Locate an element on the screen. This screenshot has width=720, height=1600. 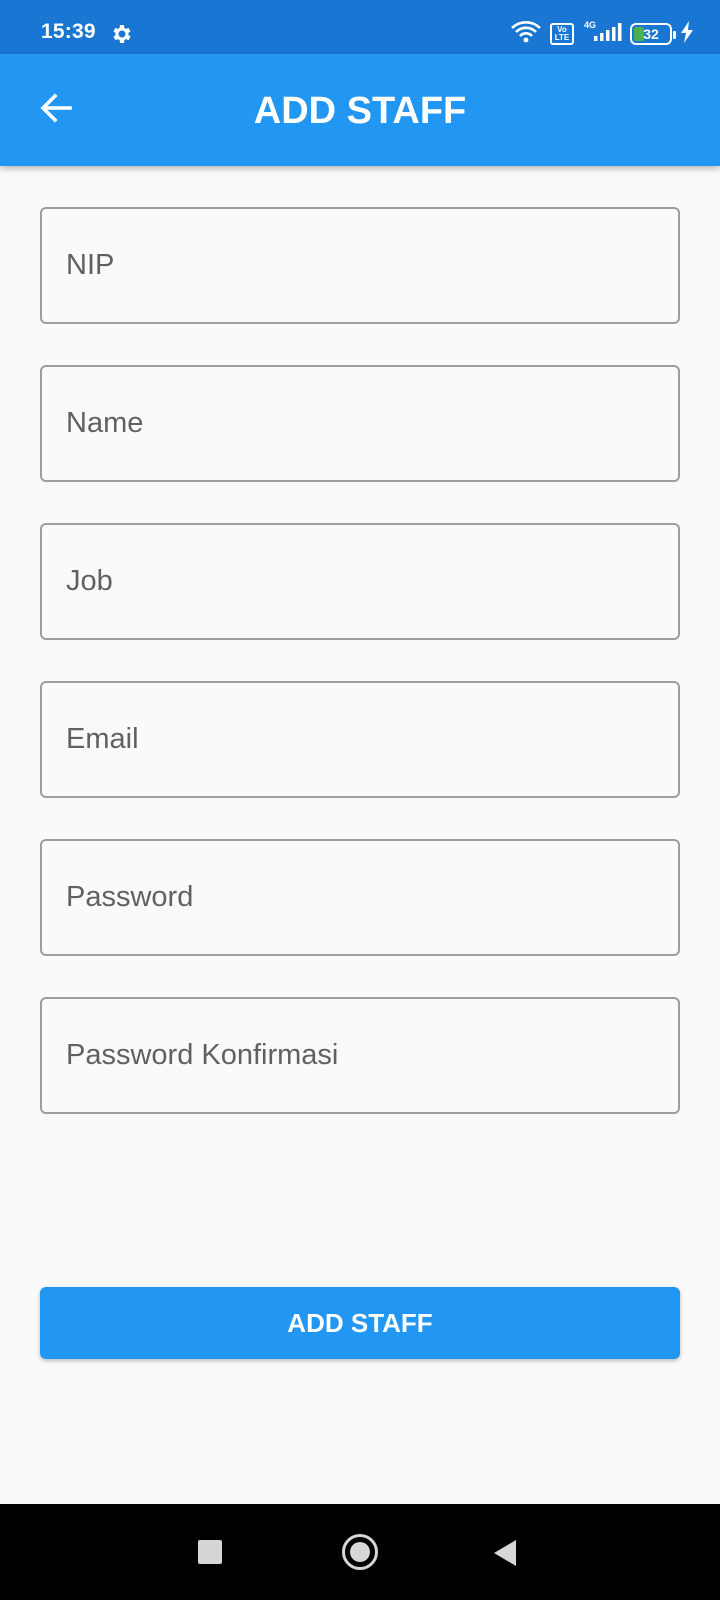
square-icon is located at coordinates (210, 1552).